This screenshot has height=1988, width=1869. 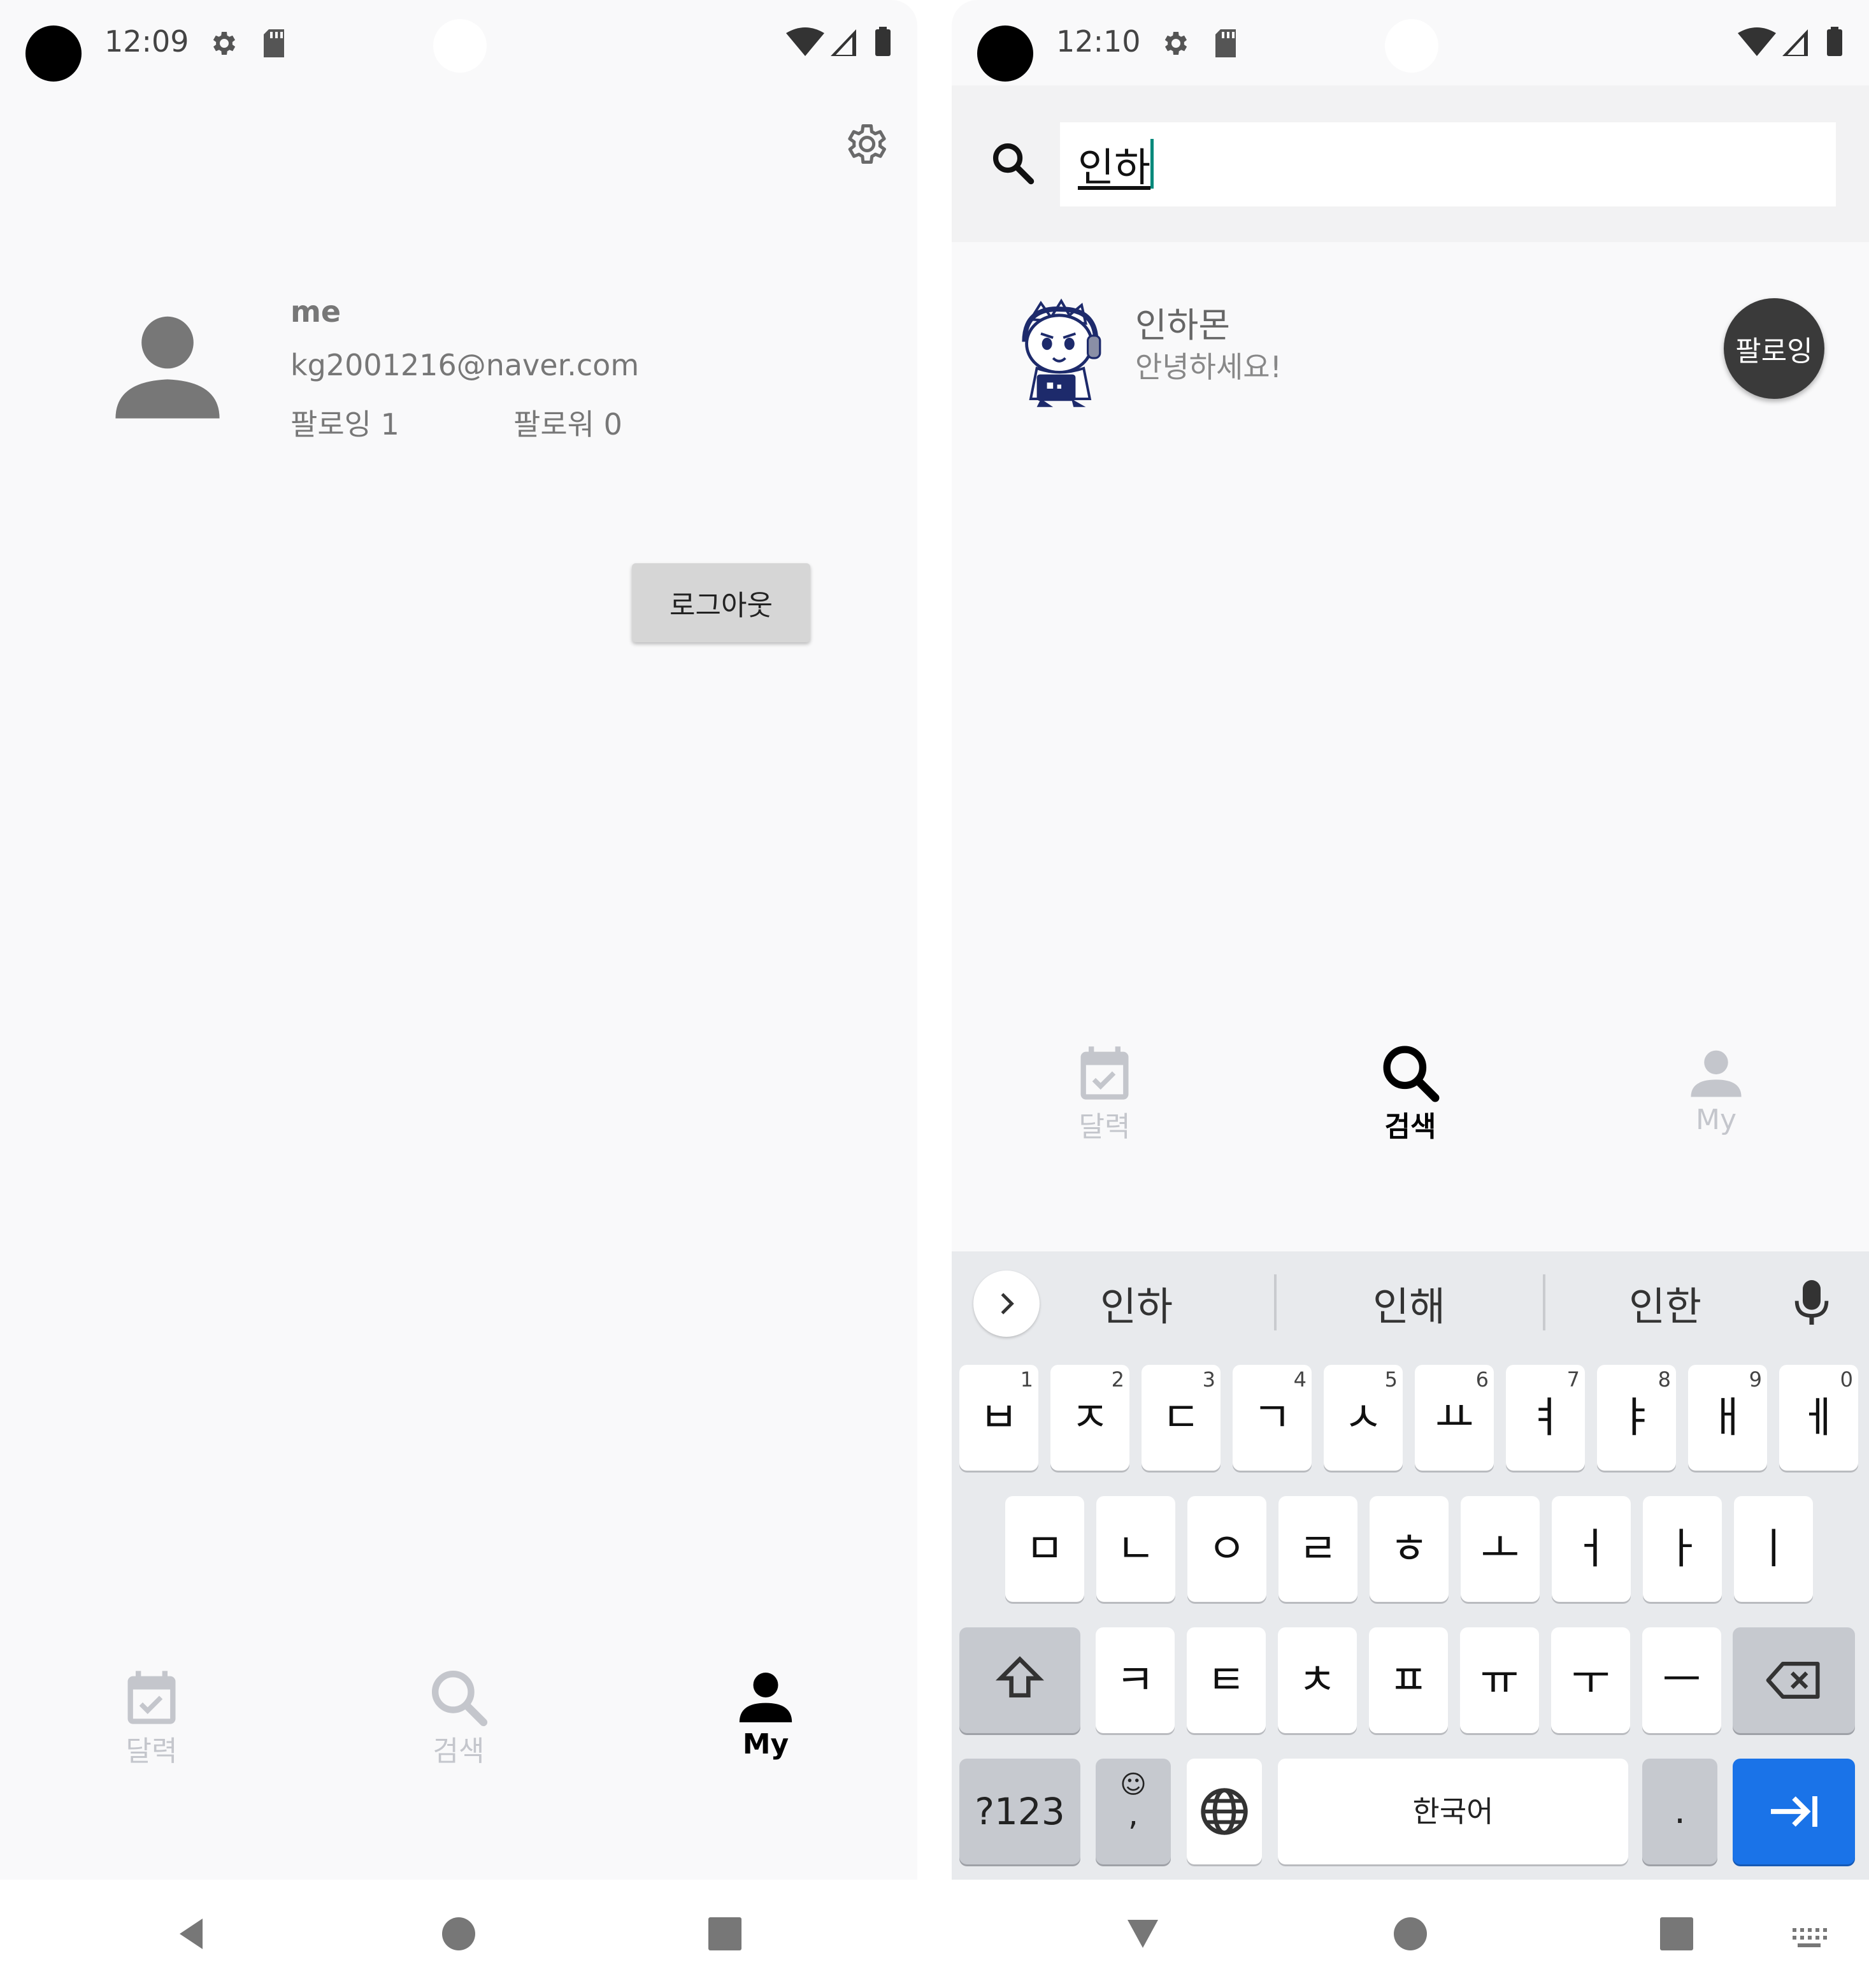 I want to click on language-key, so click(x=1224, y=1811).